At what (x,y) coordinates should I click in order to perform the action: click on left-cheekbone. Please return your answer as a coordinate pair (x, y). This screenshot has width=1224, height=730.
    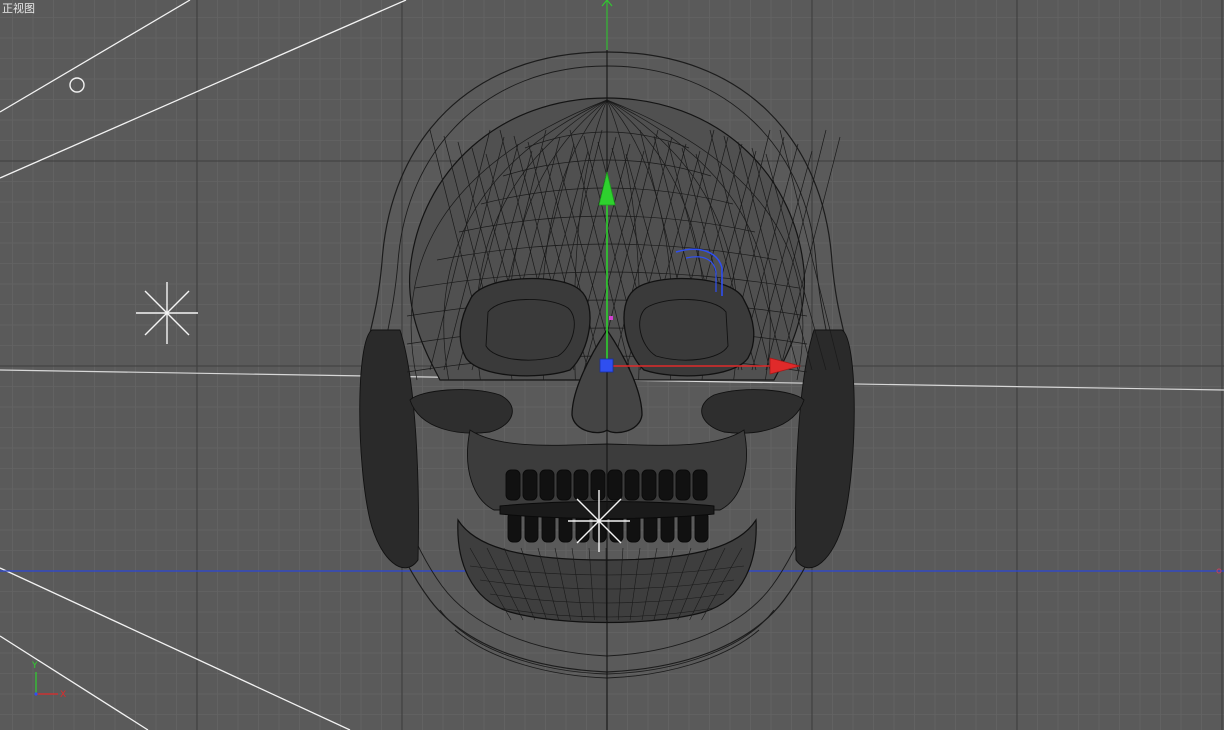
    Looking at the image, I should click on (461, 411).